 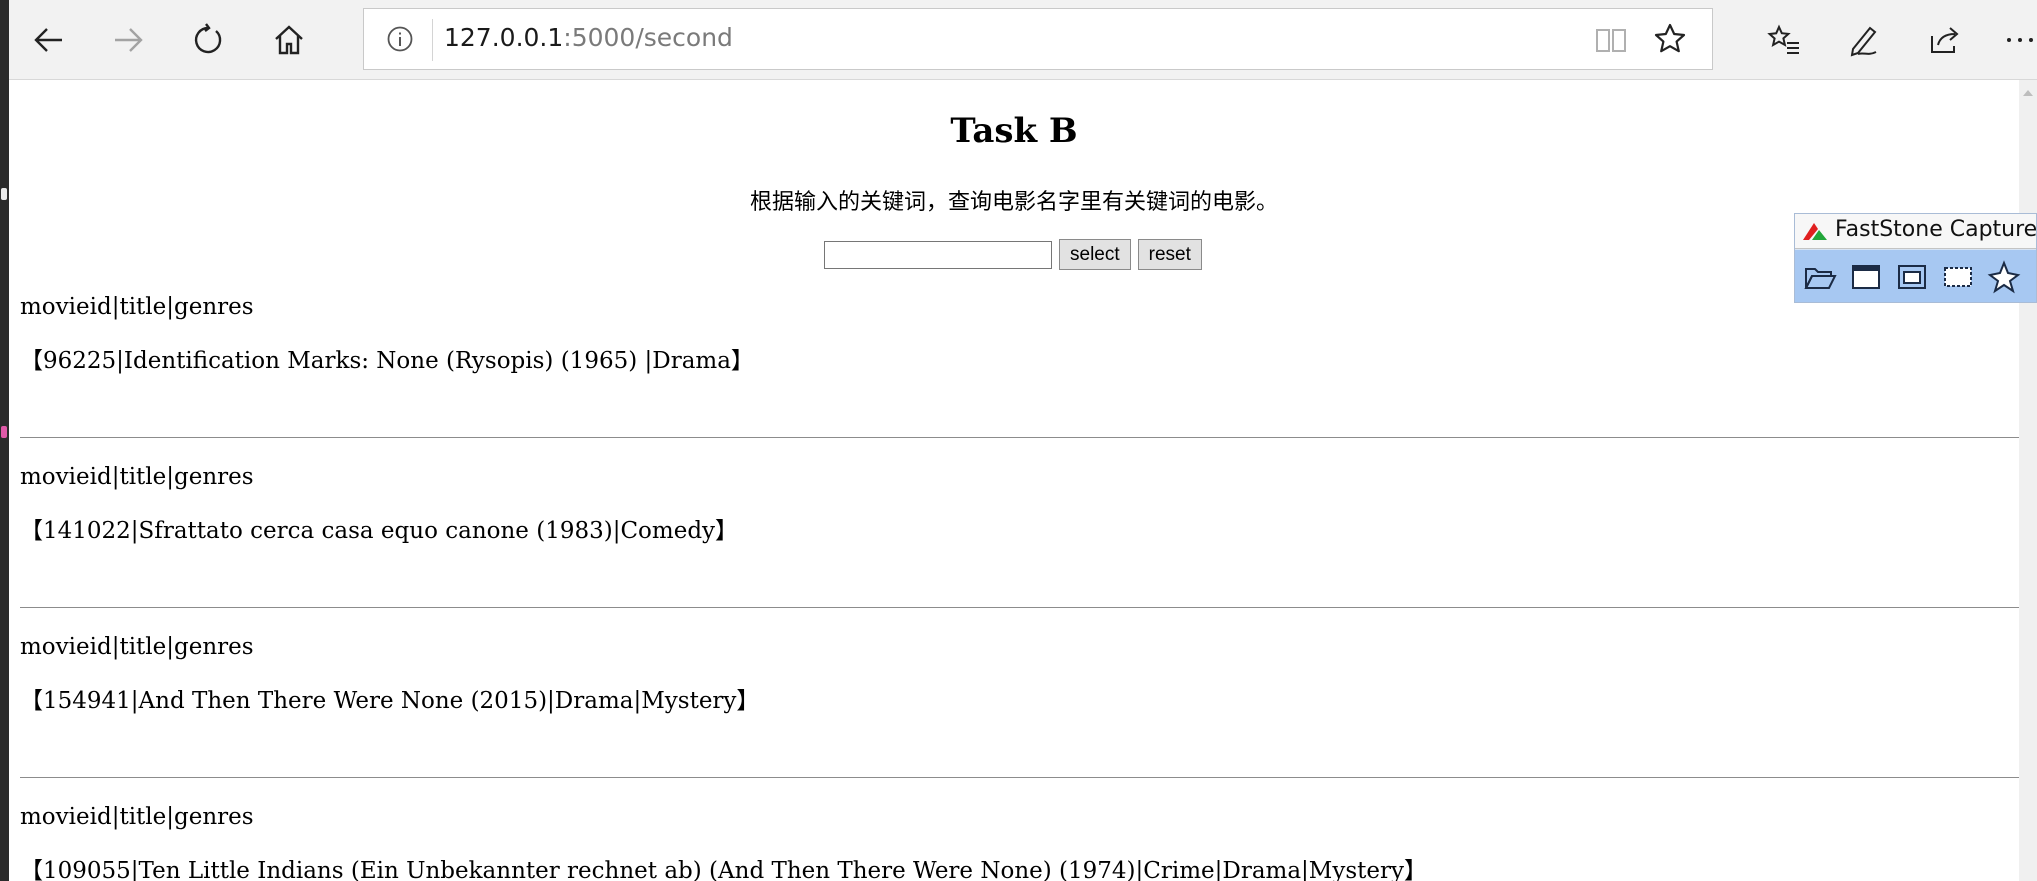 I want to click on more-icon, so click(x=2020, y=40).